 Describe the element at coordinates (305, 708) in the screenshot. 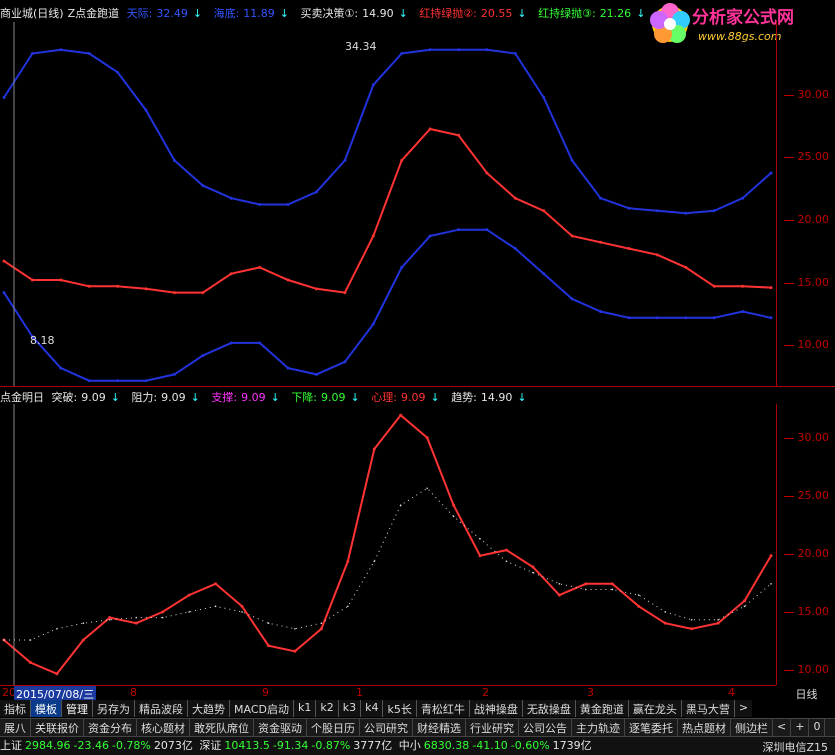

I see `tab-k1: k1` at that location.